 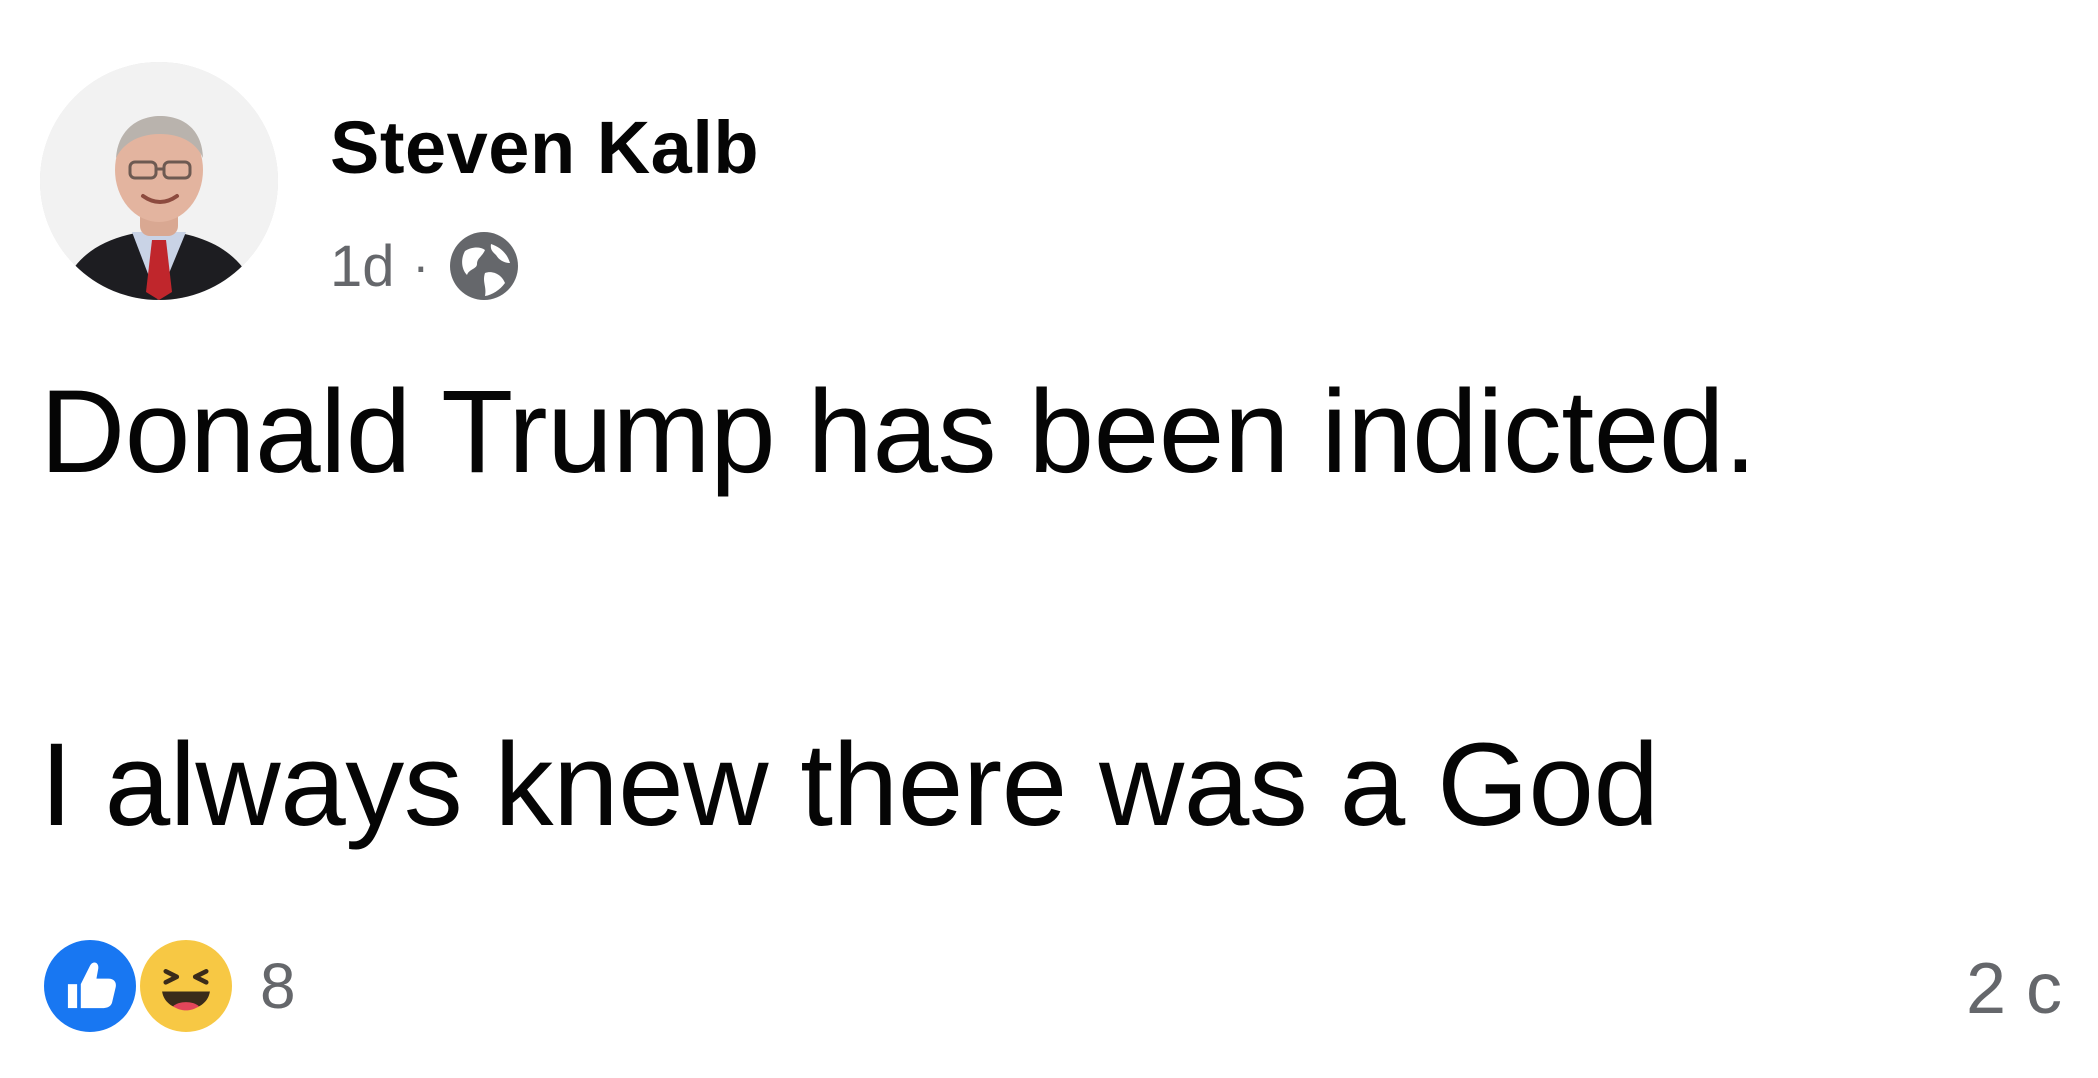 I want to click on like-icon, so click(x=90, y=986).